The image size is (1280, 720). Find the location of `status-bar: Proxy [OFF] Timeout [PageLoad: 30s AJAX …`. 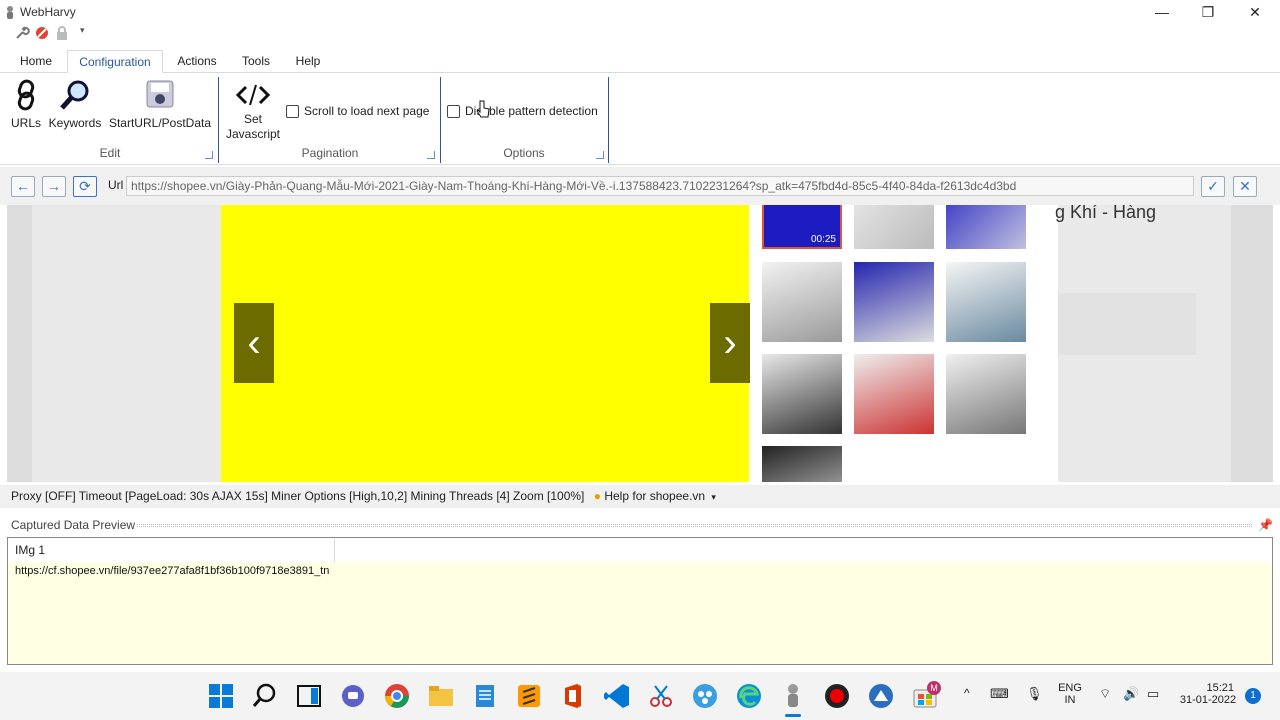

status-bar: Proxy [OFF] Timeout [PageLoad: 30s AJAX … is located at coordinates (640, 496).